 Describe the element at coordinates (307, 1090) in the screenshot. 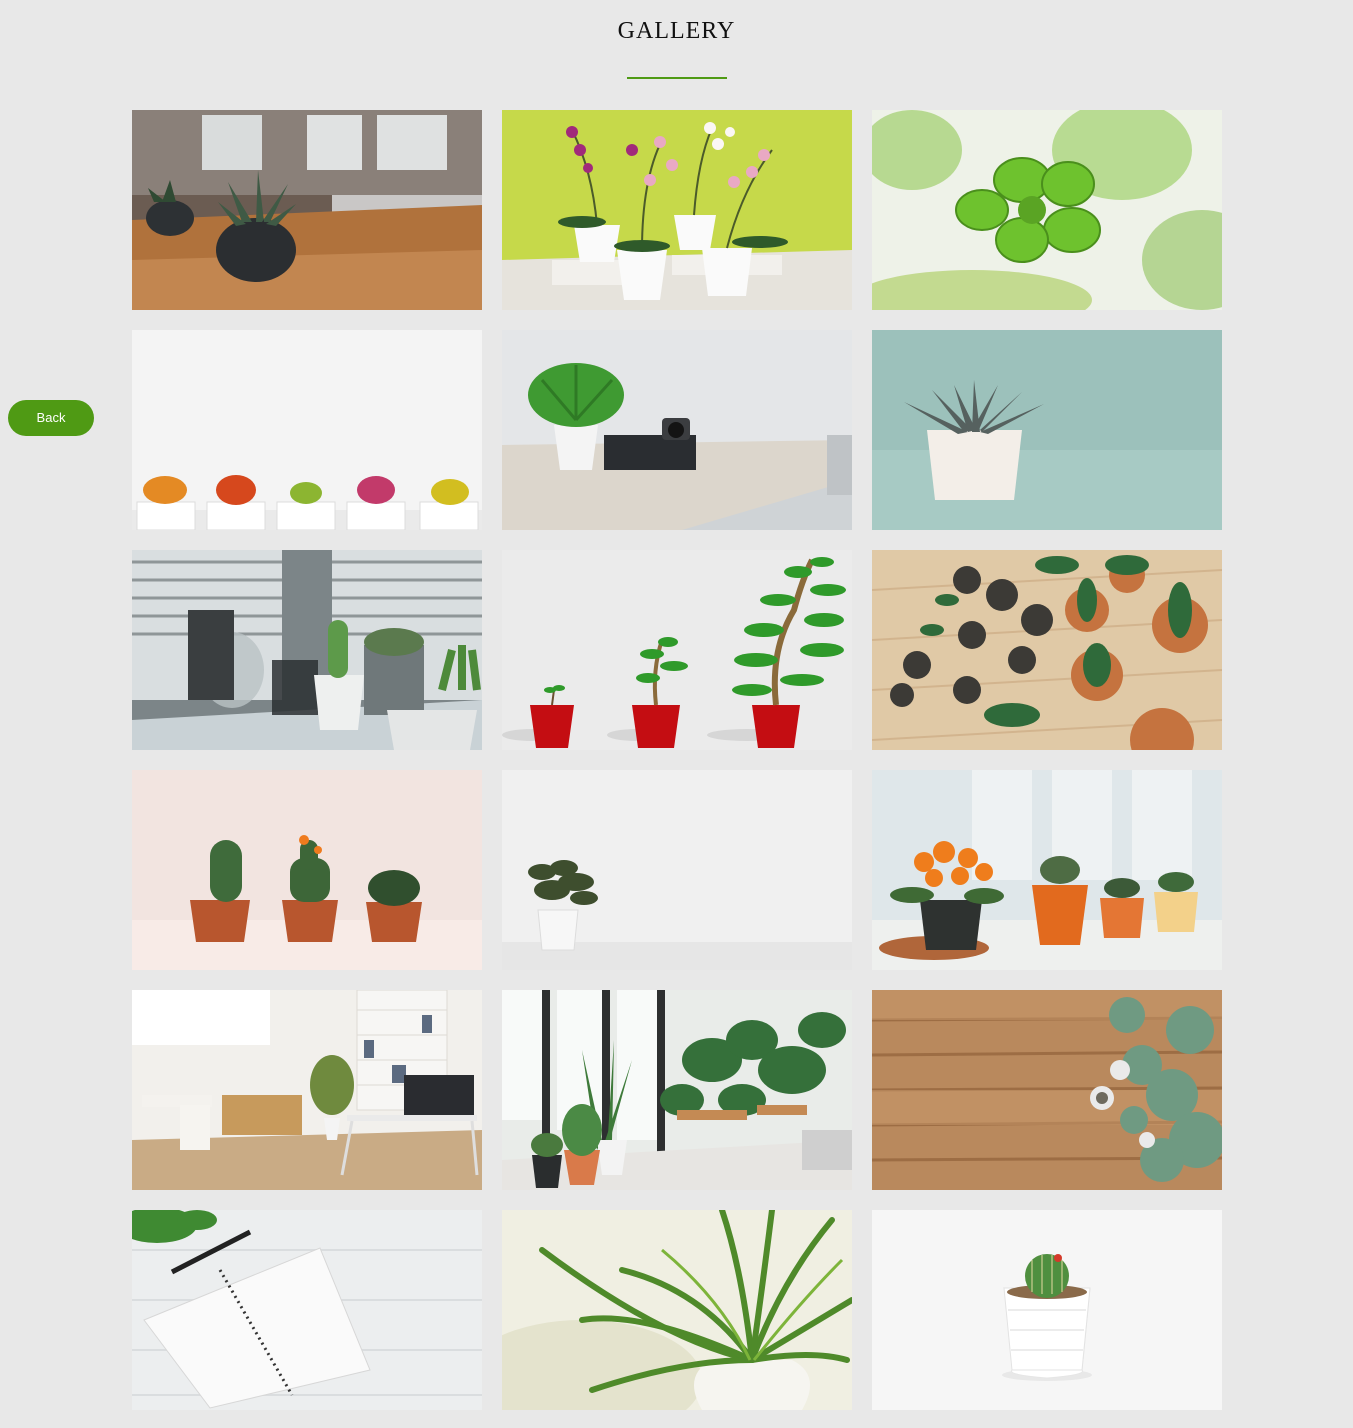

I see `gallery-photo-white-home-office-shelves` at that location.